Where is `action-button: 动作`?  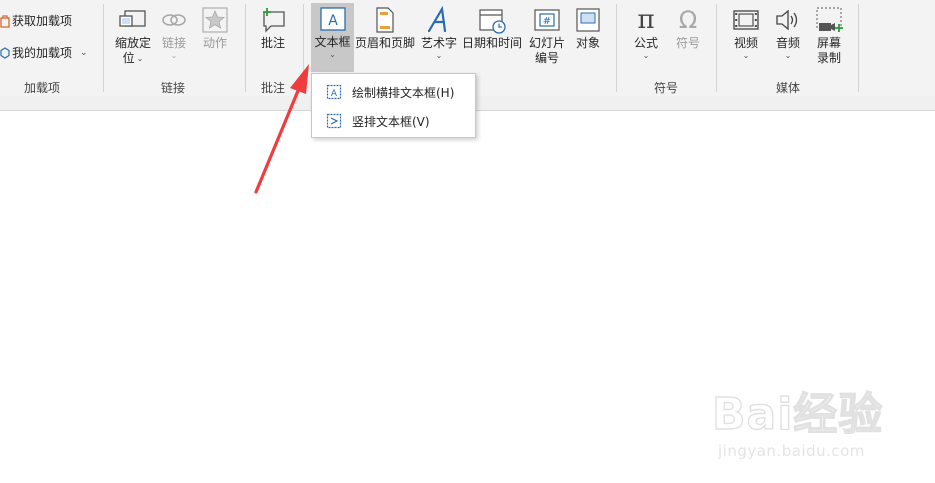
action-button: 动作 is located at coordinates (215, 27).